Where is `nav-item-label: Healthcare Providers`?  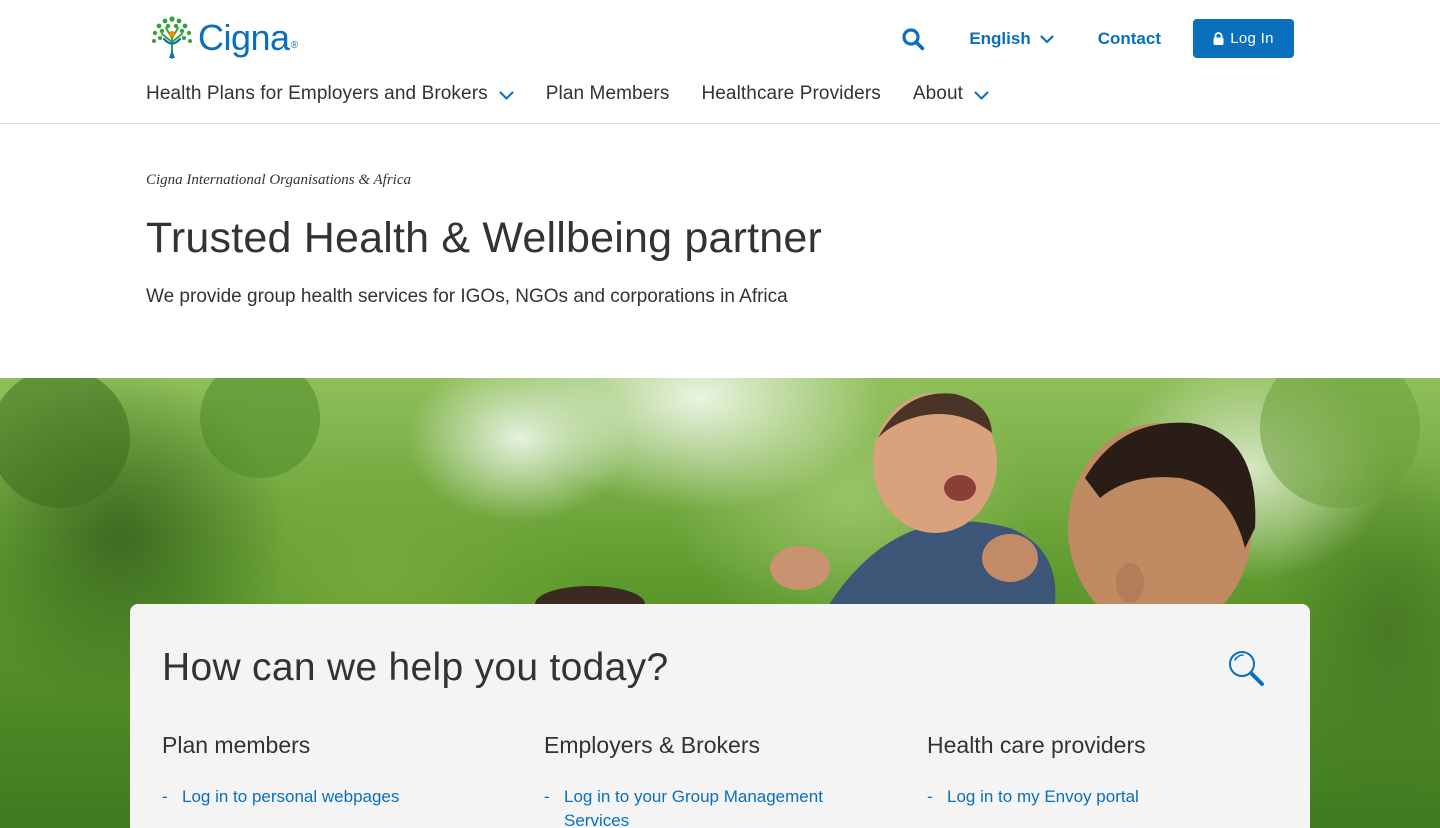 nav-item-label: Healthcare Providers is located at coordinates (791, 93).